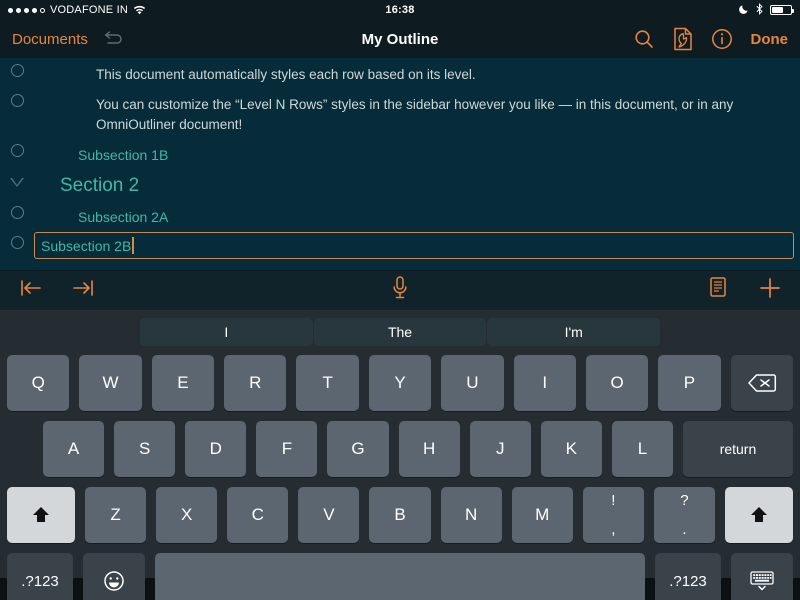  I want to click on outline-row: Subsection 2A, so click(400, 217).